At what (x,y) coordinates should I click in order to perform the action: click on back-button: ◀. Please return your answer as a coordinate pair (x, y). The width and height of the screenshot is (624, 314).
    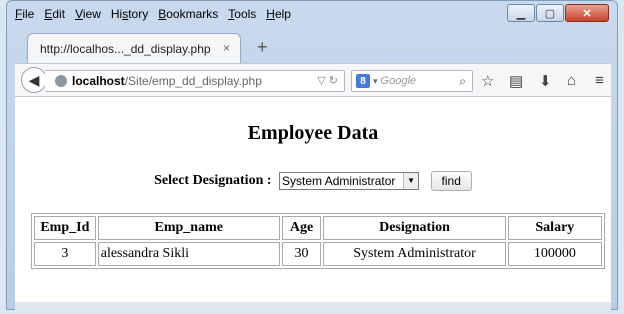
    Looking at the image, I should click on (34, 80).